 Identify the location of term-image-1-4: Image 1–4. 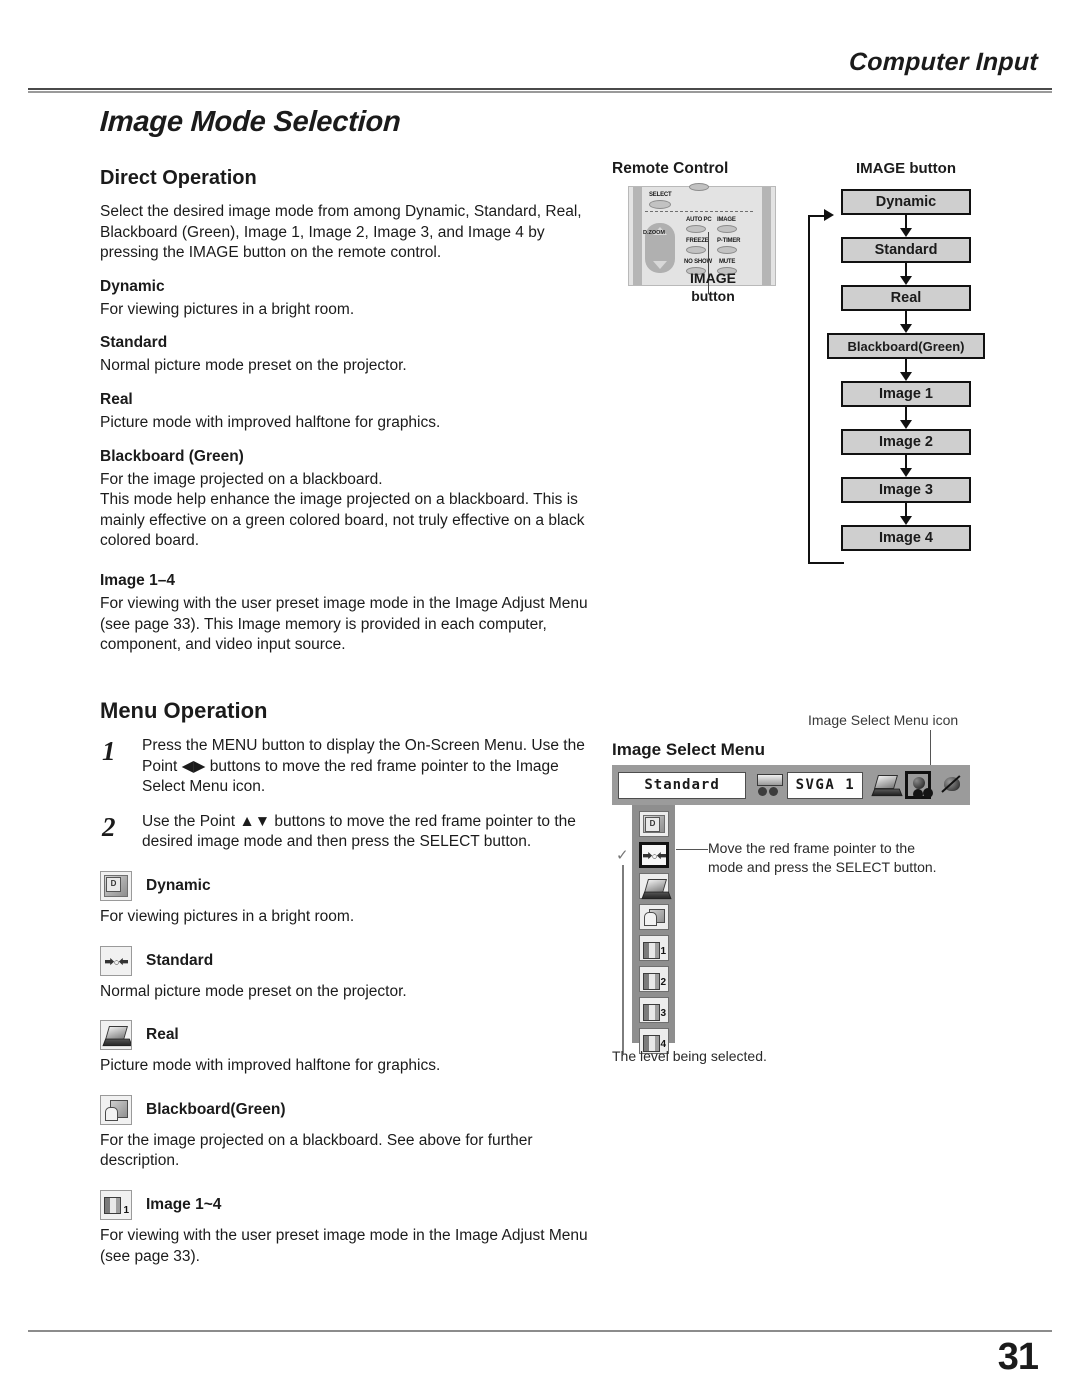
(137, 581).